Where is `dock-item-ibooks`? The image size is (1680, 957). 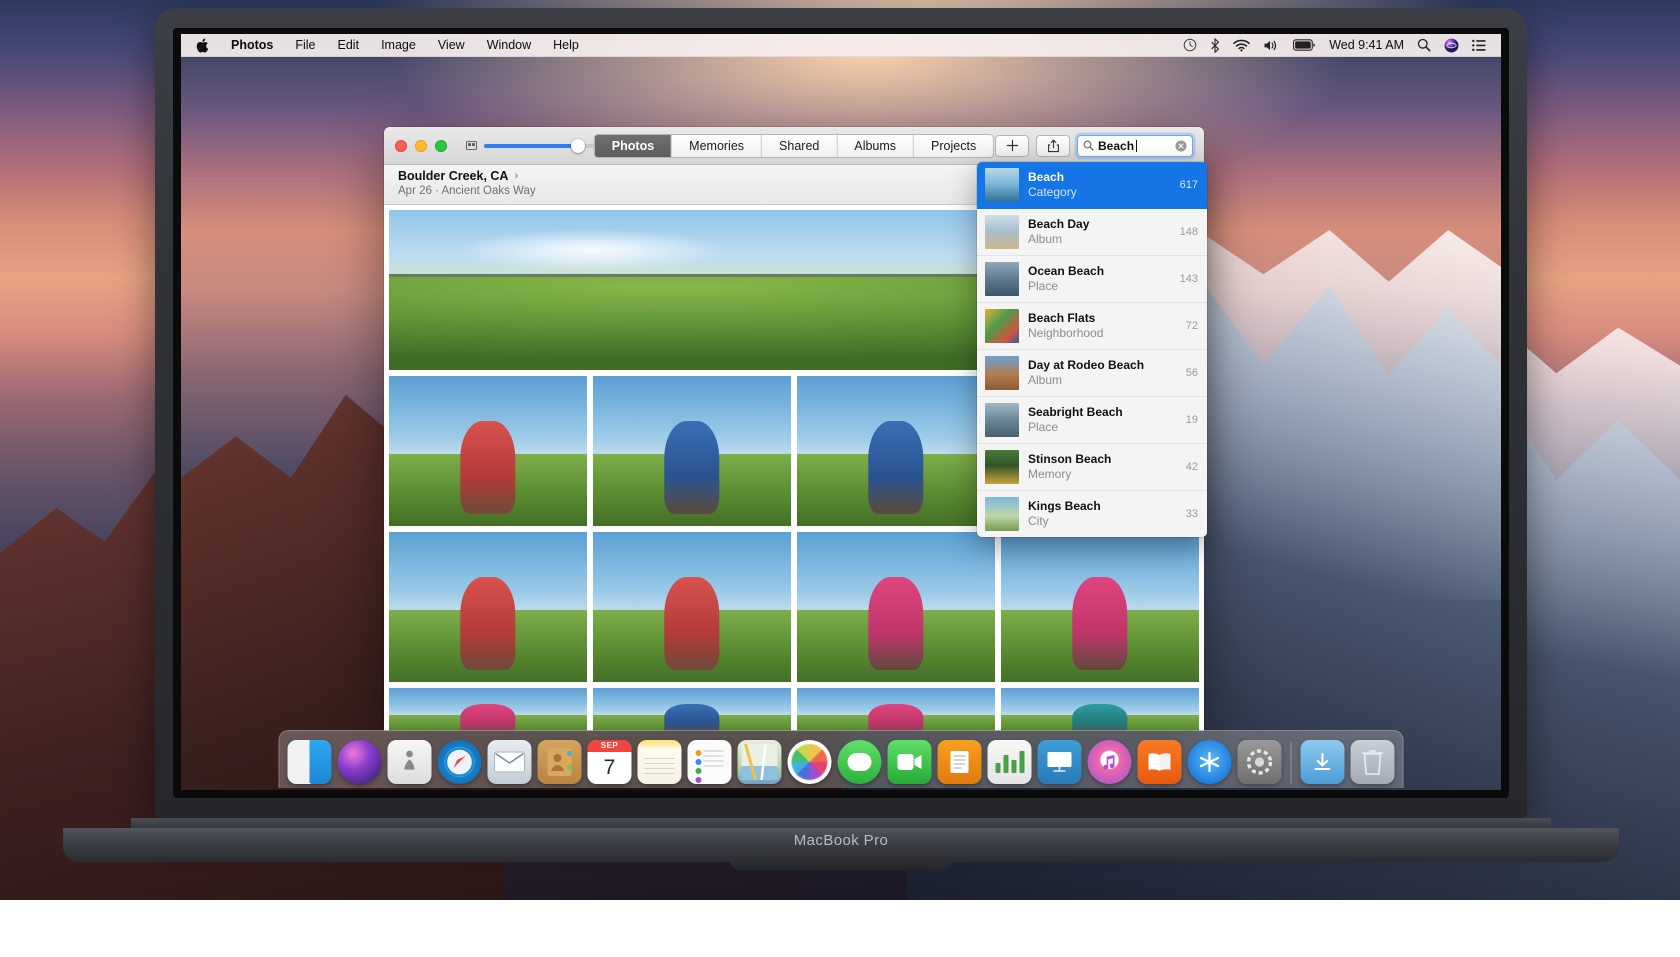 dock-item-ibooks is located at coordinates (1159, 762).